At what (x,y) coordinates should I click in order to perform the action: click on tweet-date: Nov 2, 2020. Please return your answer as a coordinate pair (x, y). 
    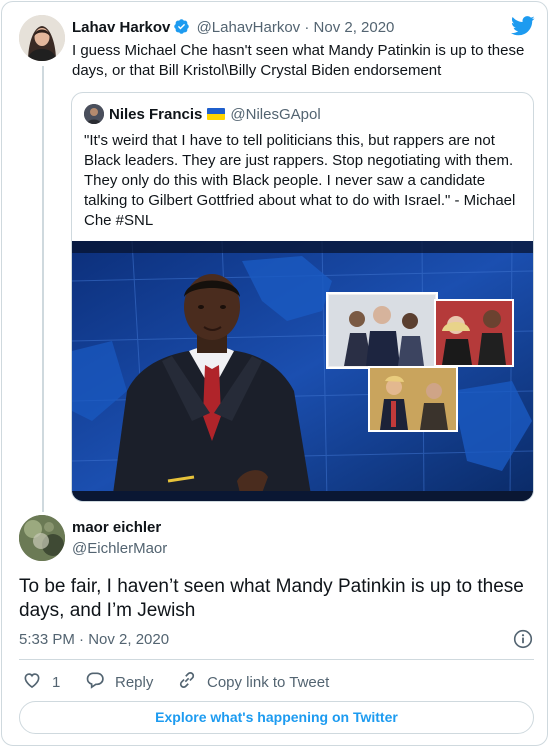
    Looking at the image, I should click on (354, 27).